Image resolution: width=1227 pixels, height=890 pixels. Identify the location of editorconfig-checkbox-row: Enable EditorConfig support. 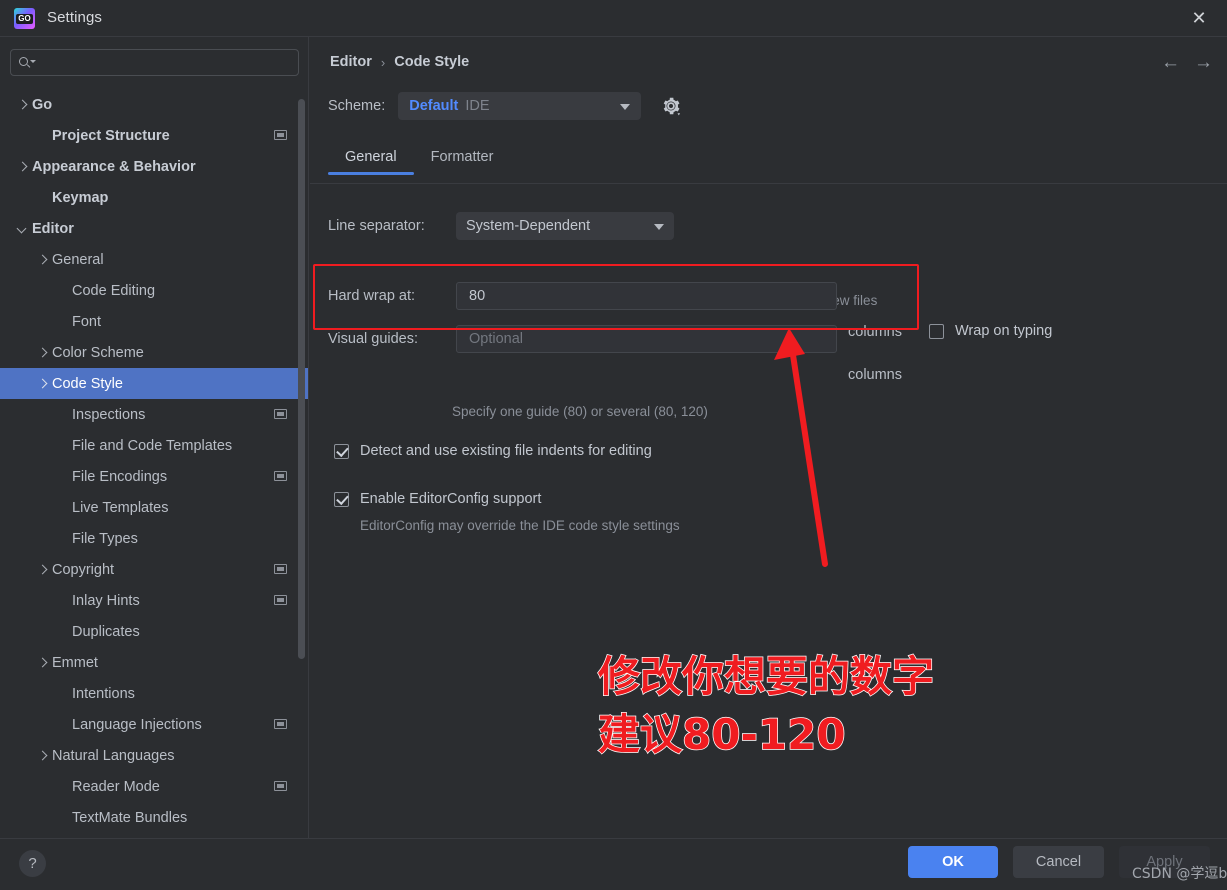
(437, 499).